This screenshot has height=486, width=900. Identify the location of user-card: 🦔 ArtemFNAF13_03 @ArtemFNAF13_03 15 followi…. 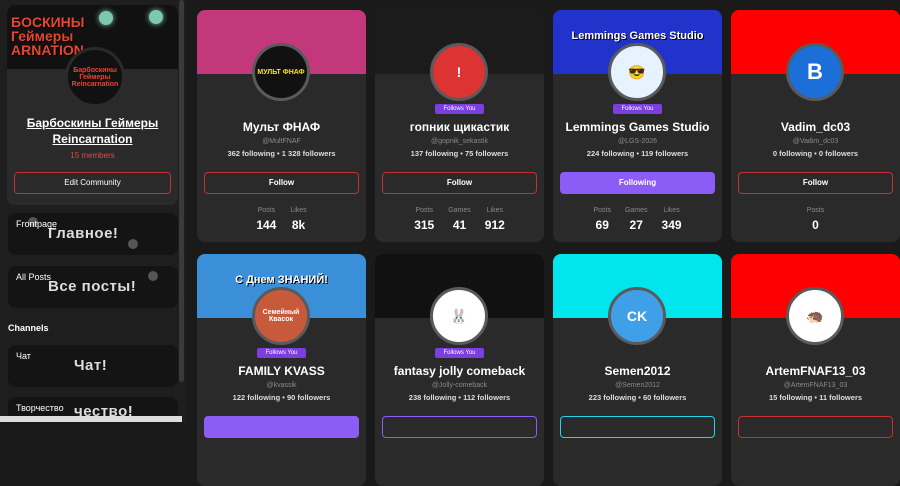
(815, 370).